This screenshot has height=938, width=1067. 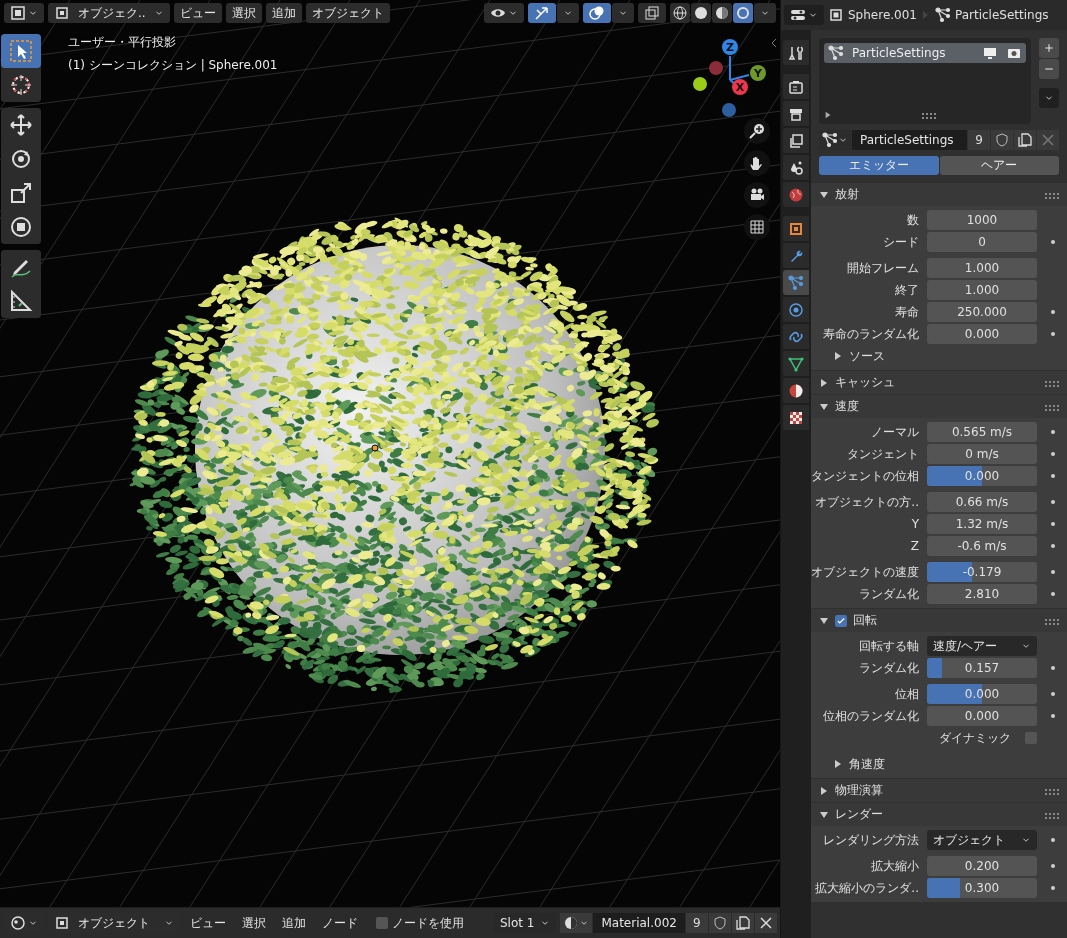 What do you see at coordinates (982, 546) in the screenshot?
I see `number-field: -0.6 m/s` at bounding box center [982, 546].